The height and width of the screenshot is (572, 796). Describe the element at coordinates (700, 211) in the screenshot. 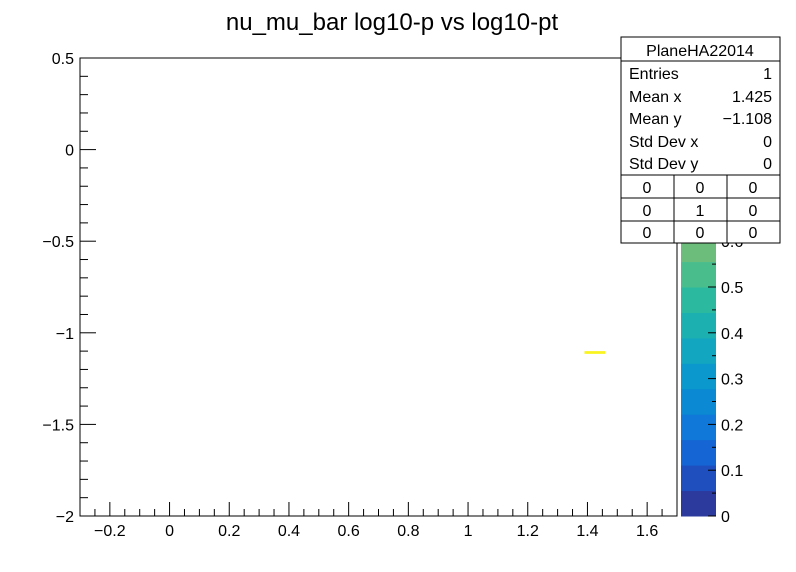

I see `stats-grid-cell: 1` at that location.